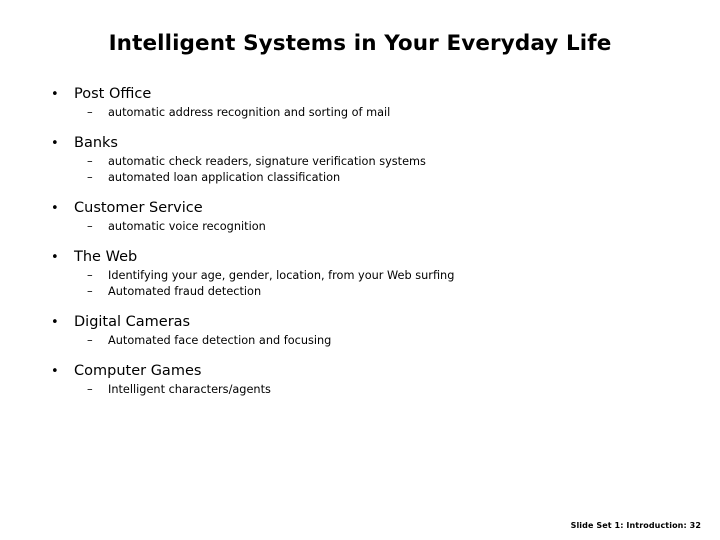 The width and height of the screenshot is (720, 540). What do you see at coordinates (360, 143) in the screenshot?
I see `bullet-topic-heading: • Banks` at bounding box center [360, 143].